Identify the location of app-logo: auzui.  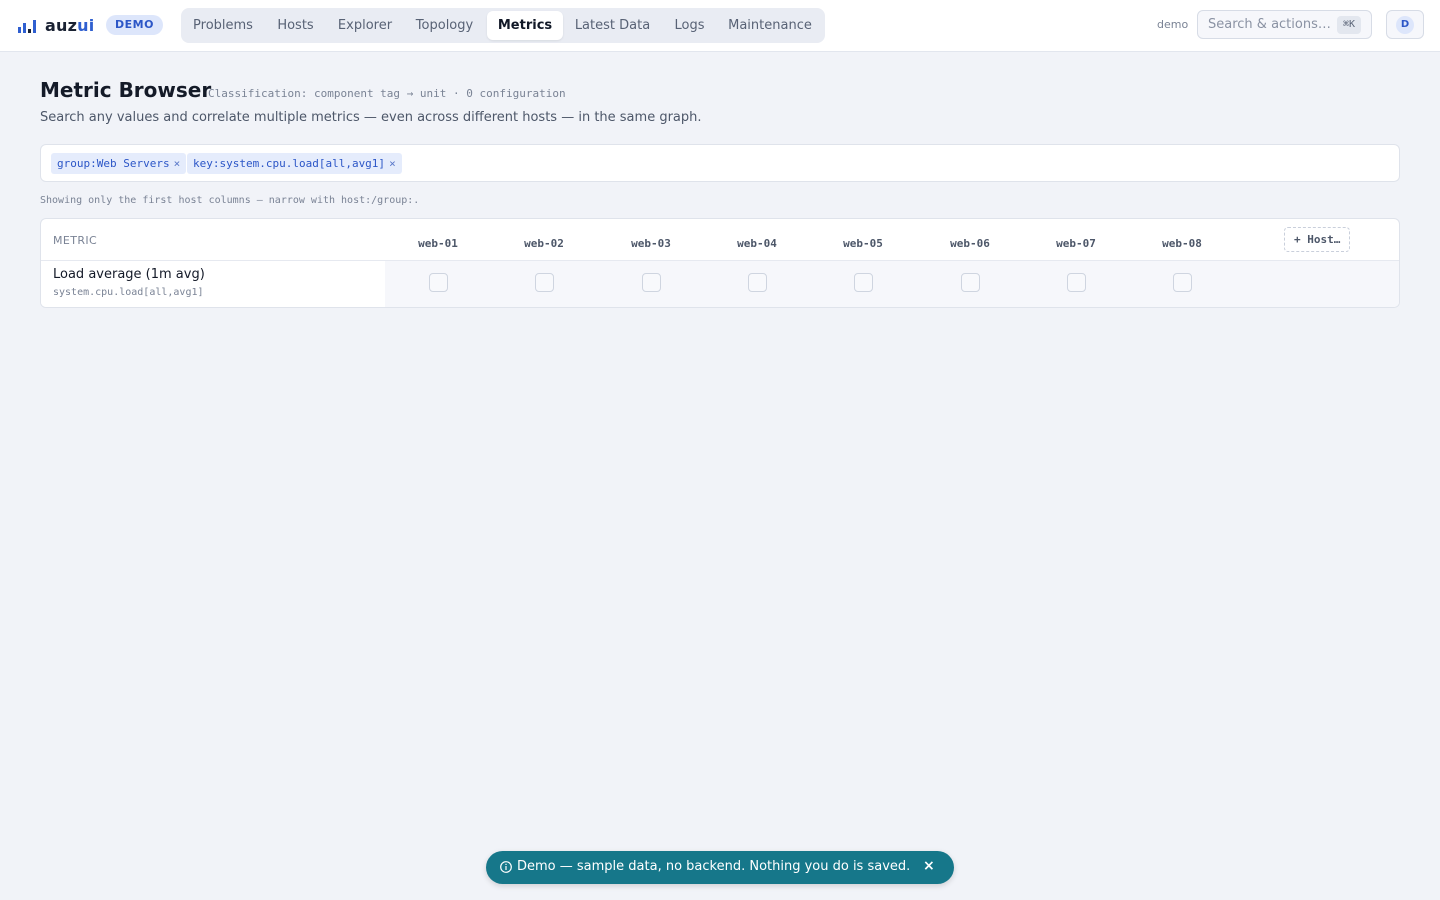
(56, 25).